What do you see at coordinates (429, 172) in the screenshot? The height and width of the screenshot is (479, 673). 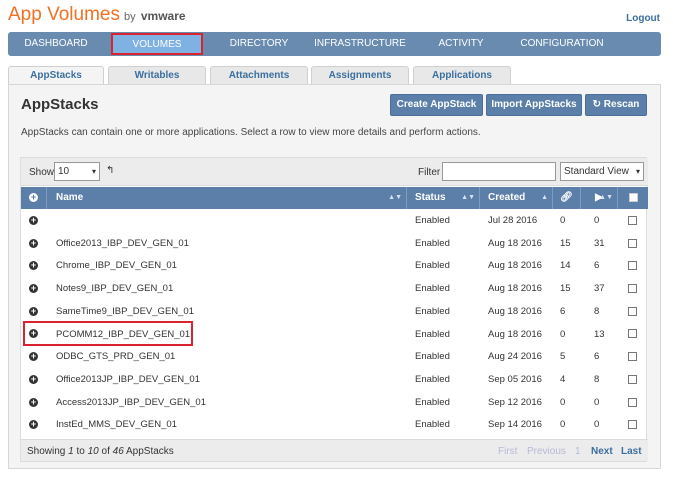 I see `filter-label: Filter` at bounding box center [429, 172].